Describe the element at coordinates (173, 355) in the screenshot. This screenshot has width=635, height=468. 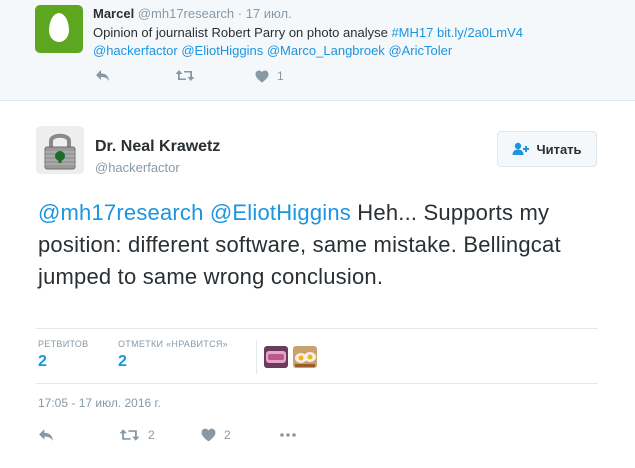
I see `likes-stat: ОТМЕТКИ «НРАВИТСЯ» 2` at that location.